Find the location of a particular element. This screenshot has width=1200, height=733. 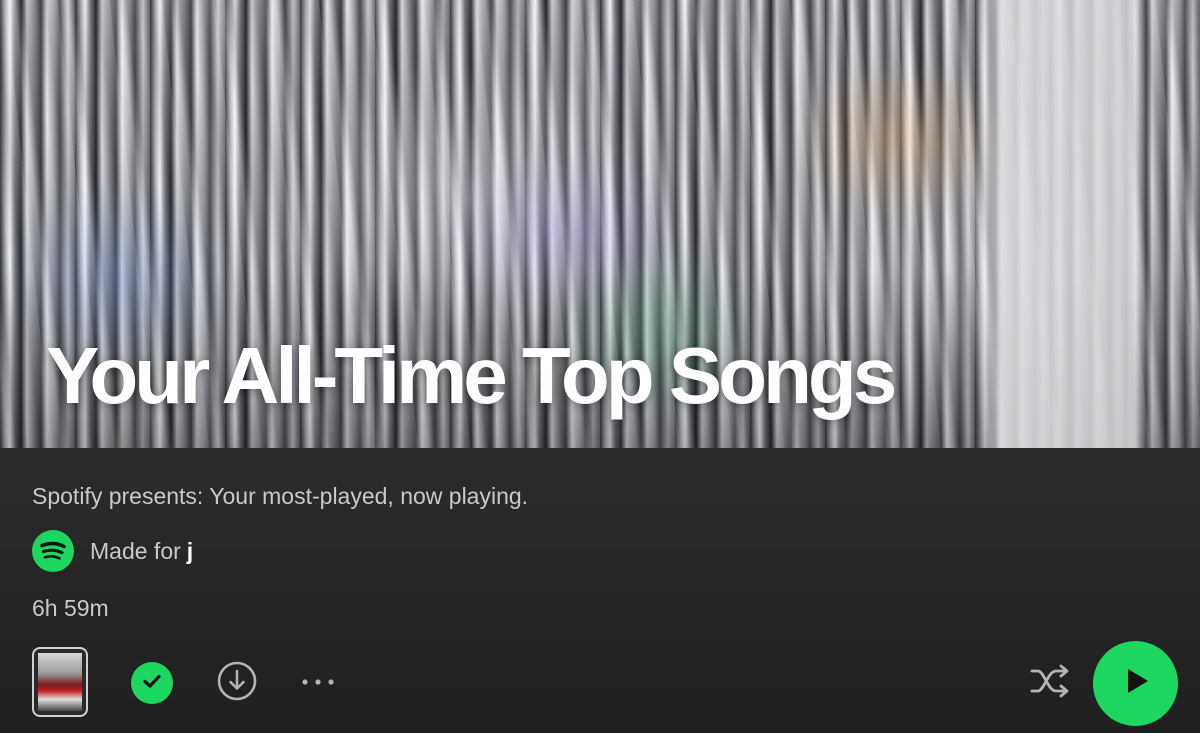

shuffle-icon is located at coordinates (1051, 683).